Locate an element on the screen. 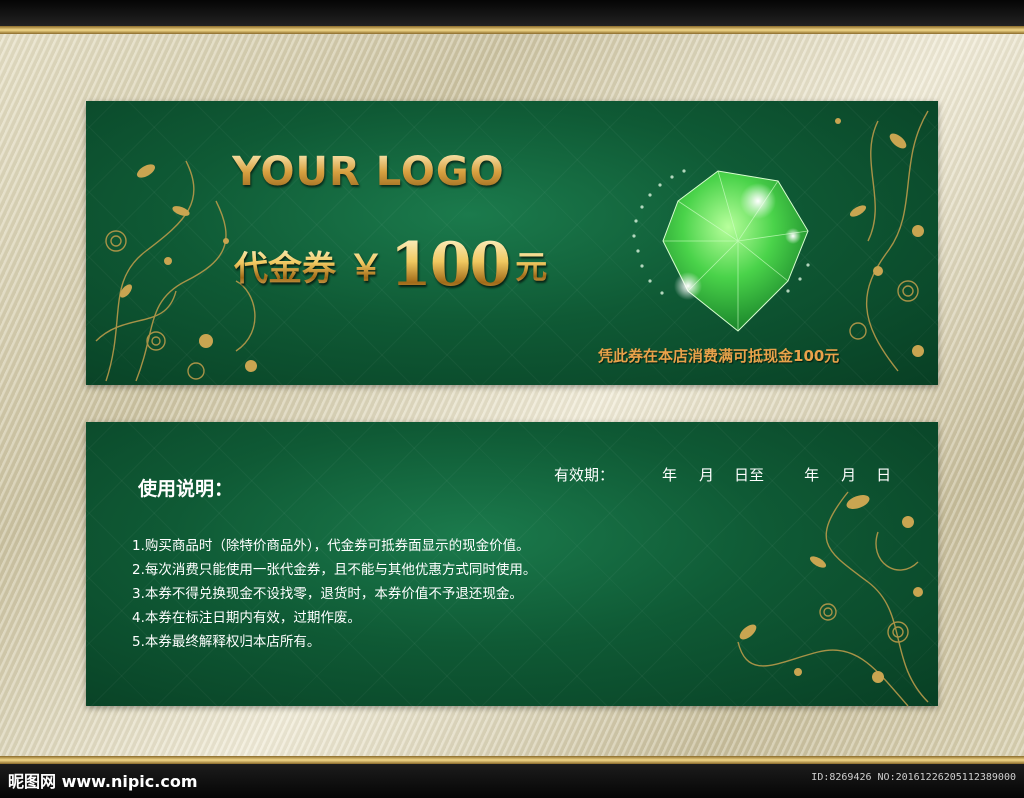  usage-title: 使用说明： is located at coordinates (186, 489).